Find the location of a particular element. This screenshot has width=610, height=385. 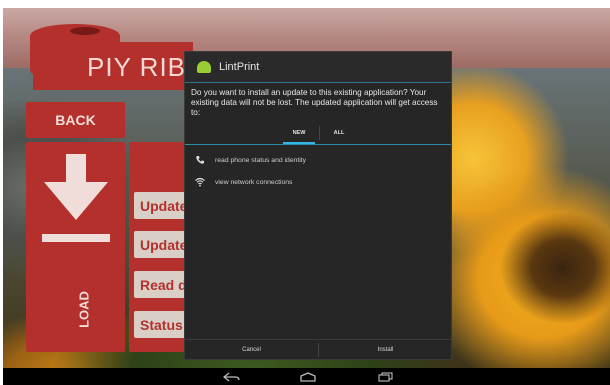

dialog-header: LintPrint is located at coordinates (318, 67).